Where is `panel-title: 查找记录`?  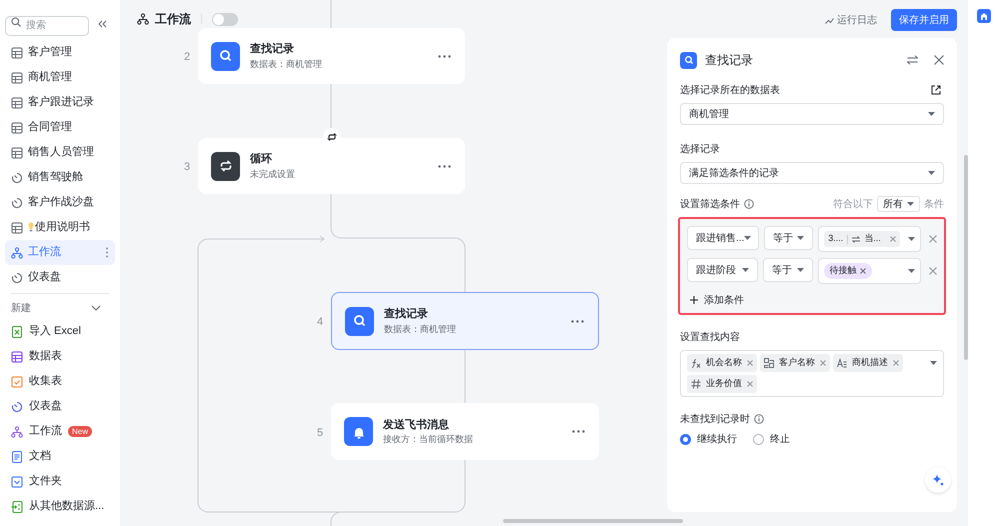
panel-title: 查找记录 is located at coordinates (729, 60).